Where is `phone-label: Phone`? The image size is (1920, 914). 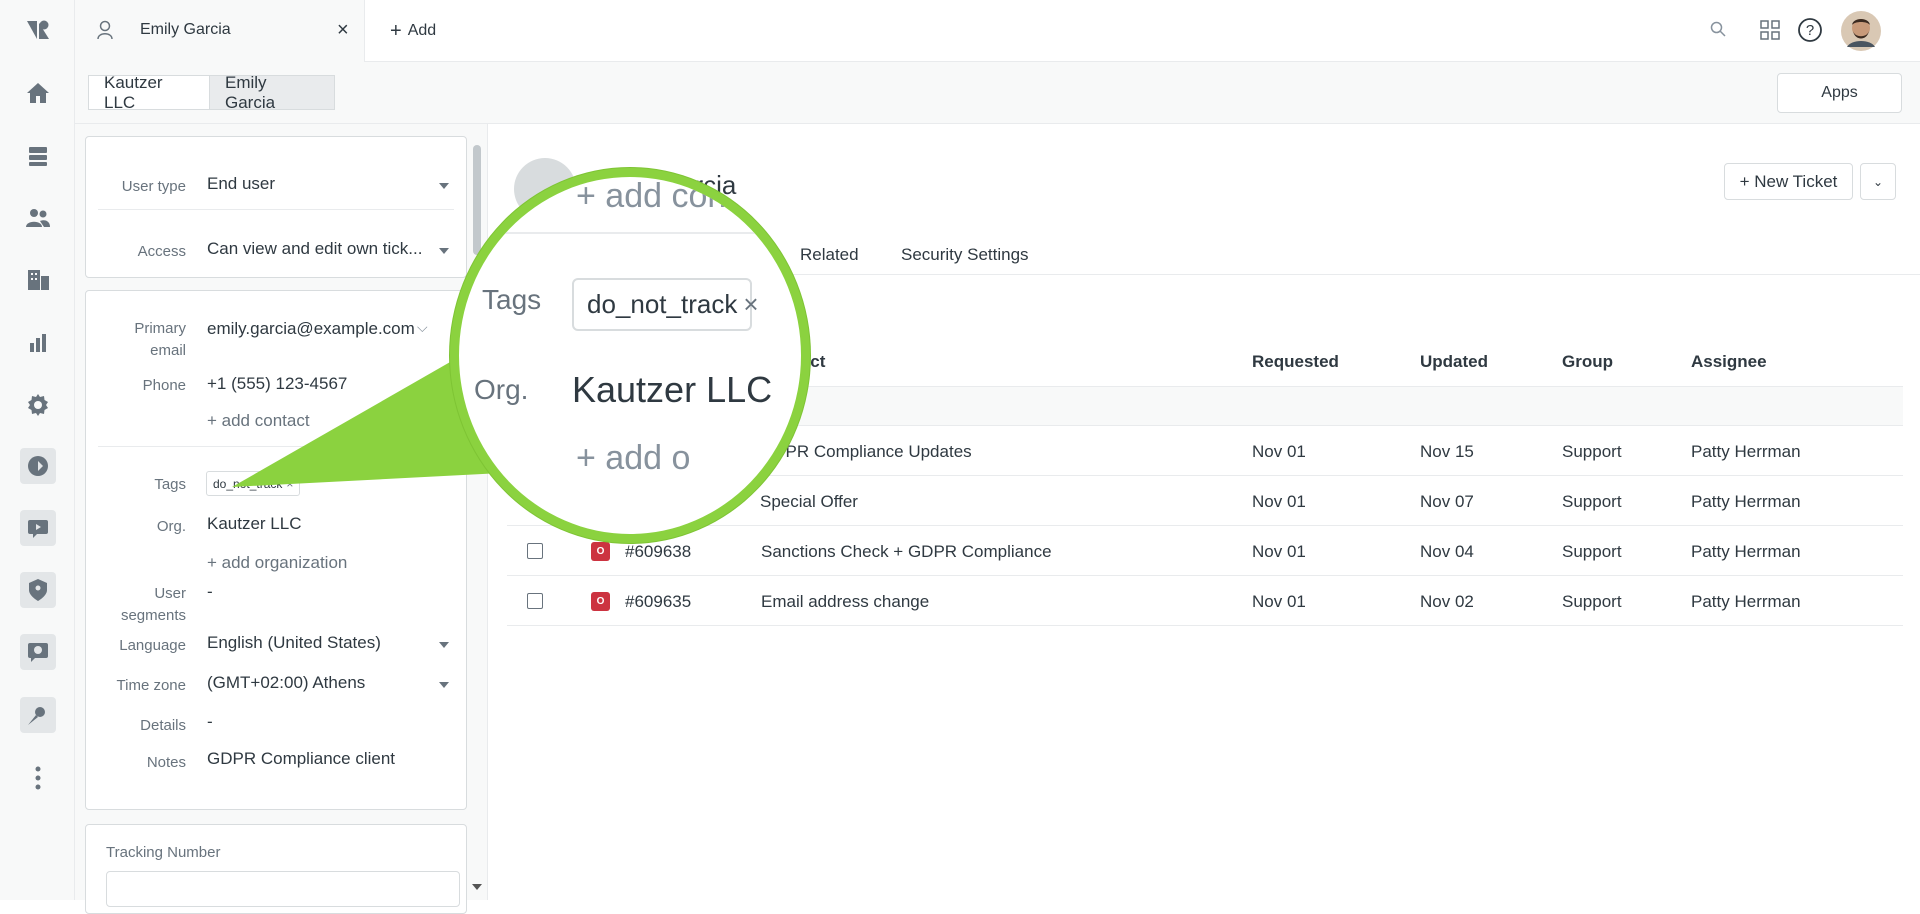
phone-label: Phone is located at coordinates (164, 385).